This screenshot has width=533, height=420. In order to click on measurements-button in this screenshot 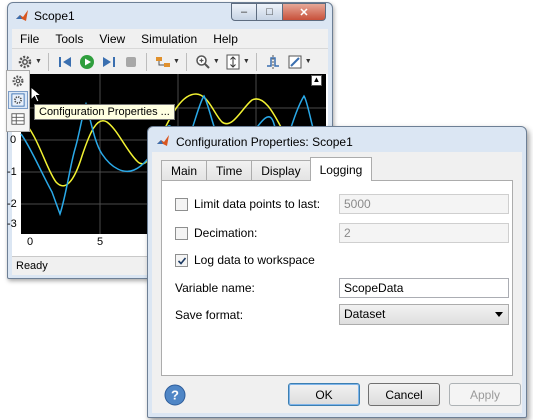, I will do `click(295, 62)`.